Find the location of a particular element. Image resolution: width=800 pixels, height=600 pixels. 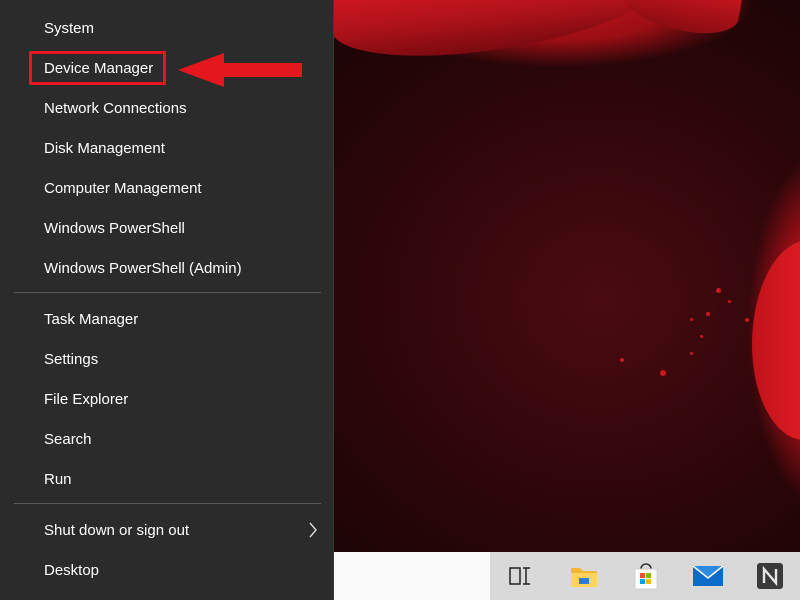

menu-item-disk-management: Disk Management is located at coordinates (166, 148).